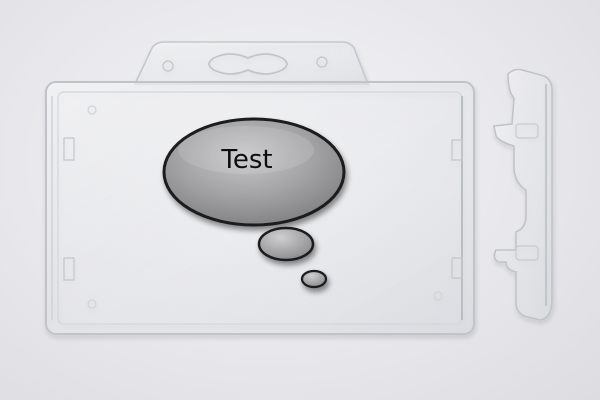  What do you see at coordinates (251, 63) in the screenshot?
I see `holder-top-tab` at bounding box center [251, 63].